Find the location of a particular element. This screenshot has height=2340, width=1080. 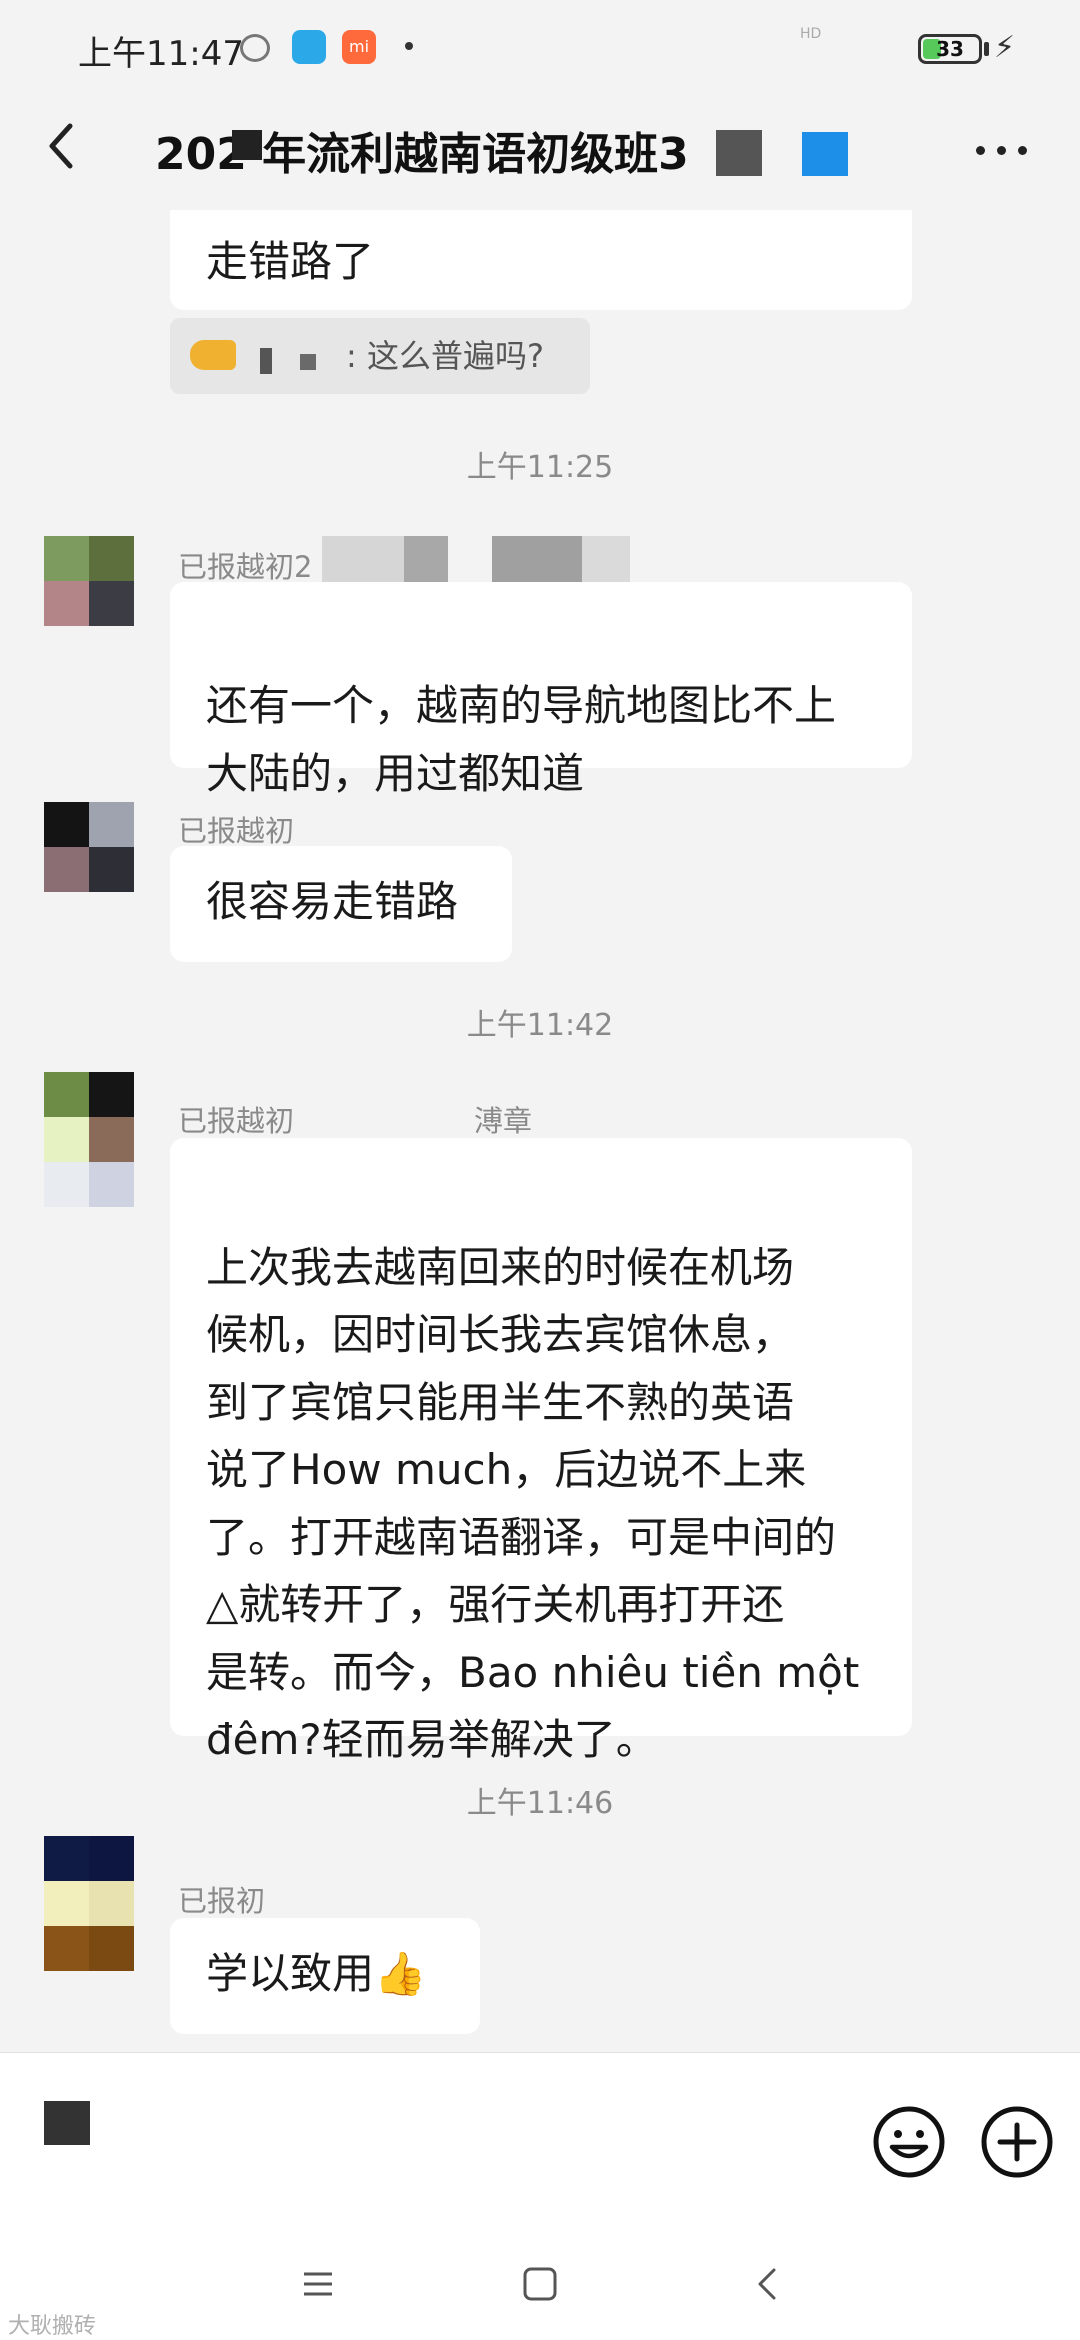

timestamp: 上午11:46 is located at coordinates (540, 1803).